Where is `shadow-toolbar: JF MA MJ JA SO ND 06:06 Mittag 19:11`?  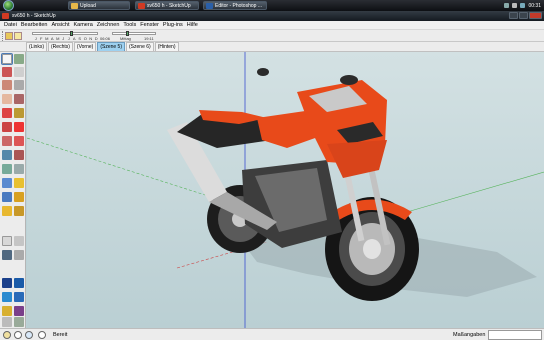
shadow-toolbar: JF MA MJ JA SO ND 06:06 Mittag 19:11 is located at coordinates (272, 36).